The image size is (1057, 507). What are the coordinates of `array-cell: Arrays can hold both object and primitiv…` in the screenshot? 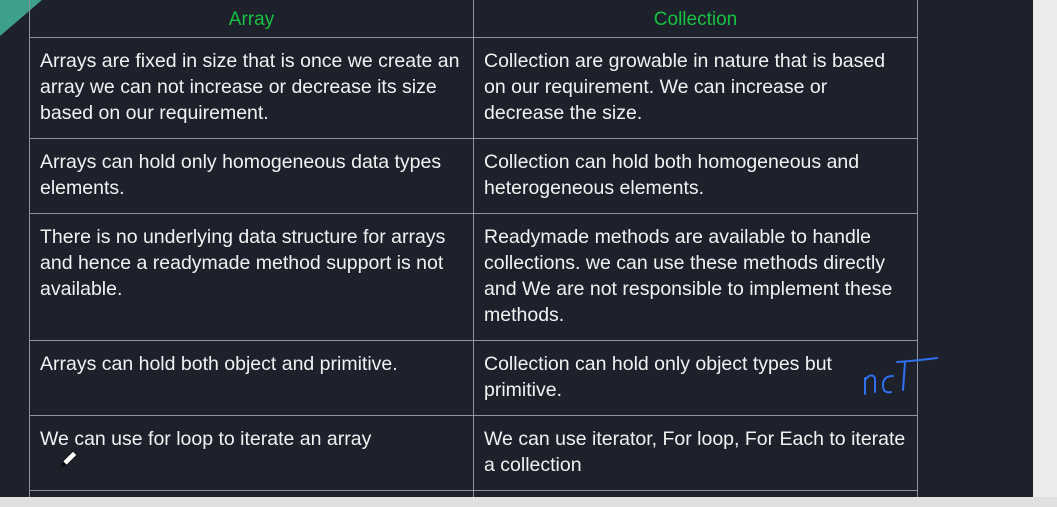 It's located at (251, 378).